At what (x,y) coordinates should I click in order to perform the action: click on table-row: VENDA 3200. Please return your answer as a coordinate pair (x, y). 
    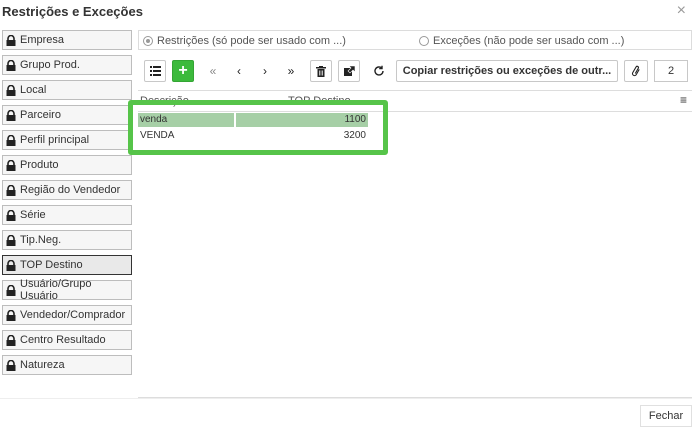
    Looking at the image, I should click on (254, 136).